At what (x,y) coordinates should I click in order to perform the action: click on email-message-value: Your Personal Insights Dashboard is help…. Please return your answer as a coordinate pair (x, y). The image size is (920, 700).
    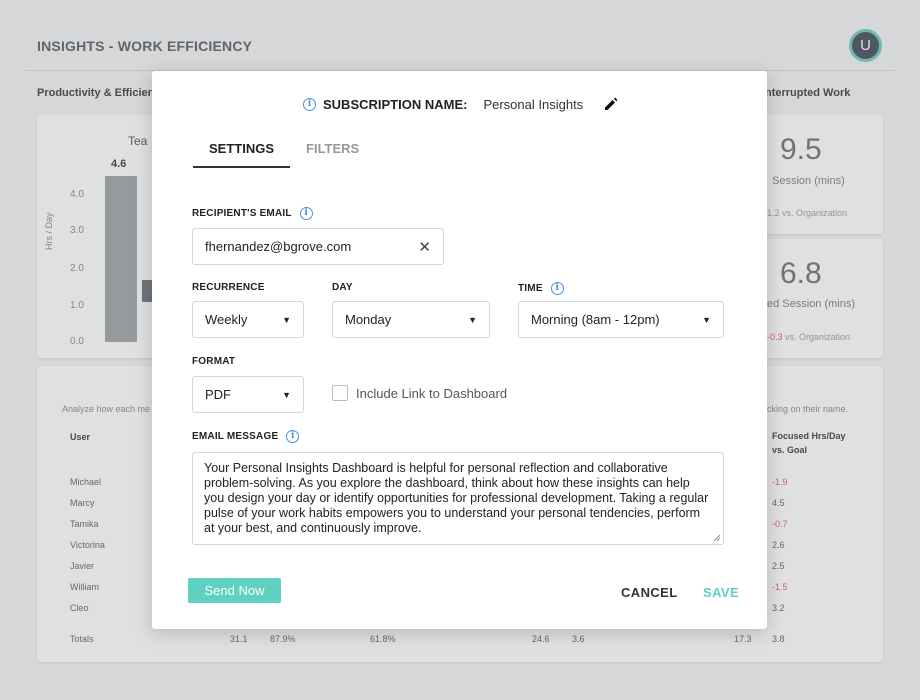
    Looking at the image, I should click on (456, 498).